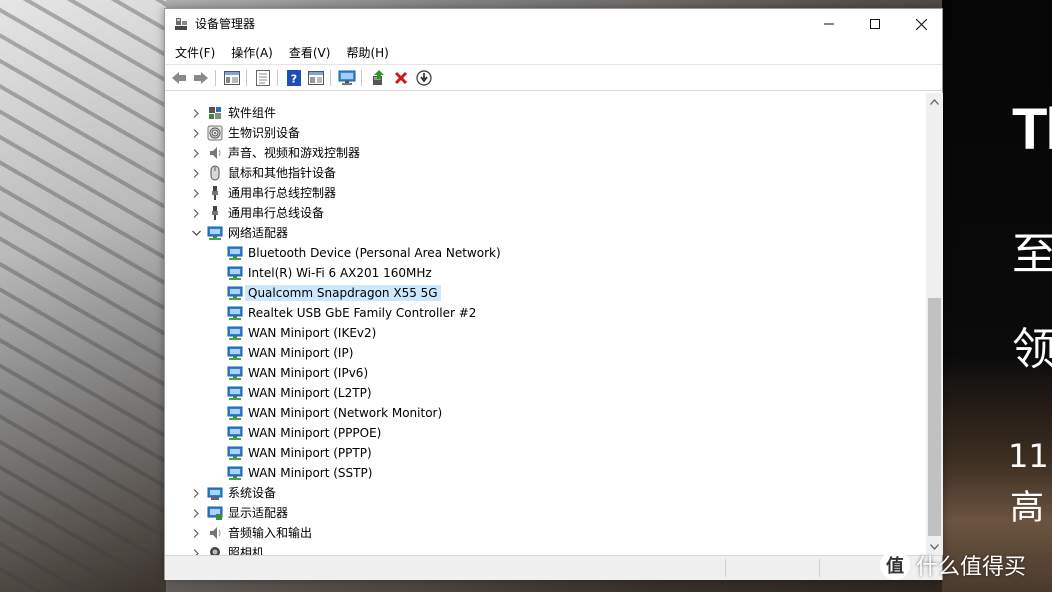 Image resolution: width=1052 pixels, height=592 pixels. I want to click on maximize-icon, so click(875, 24).